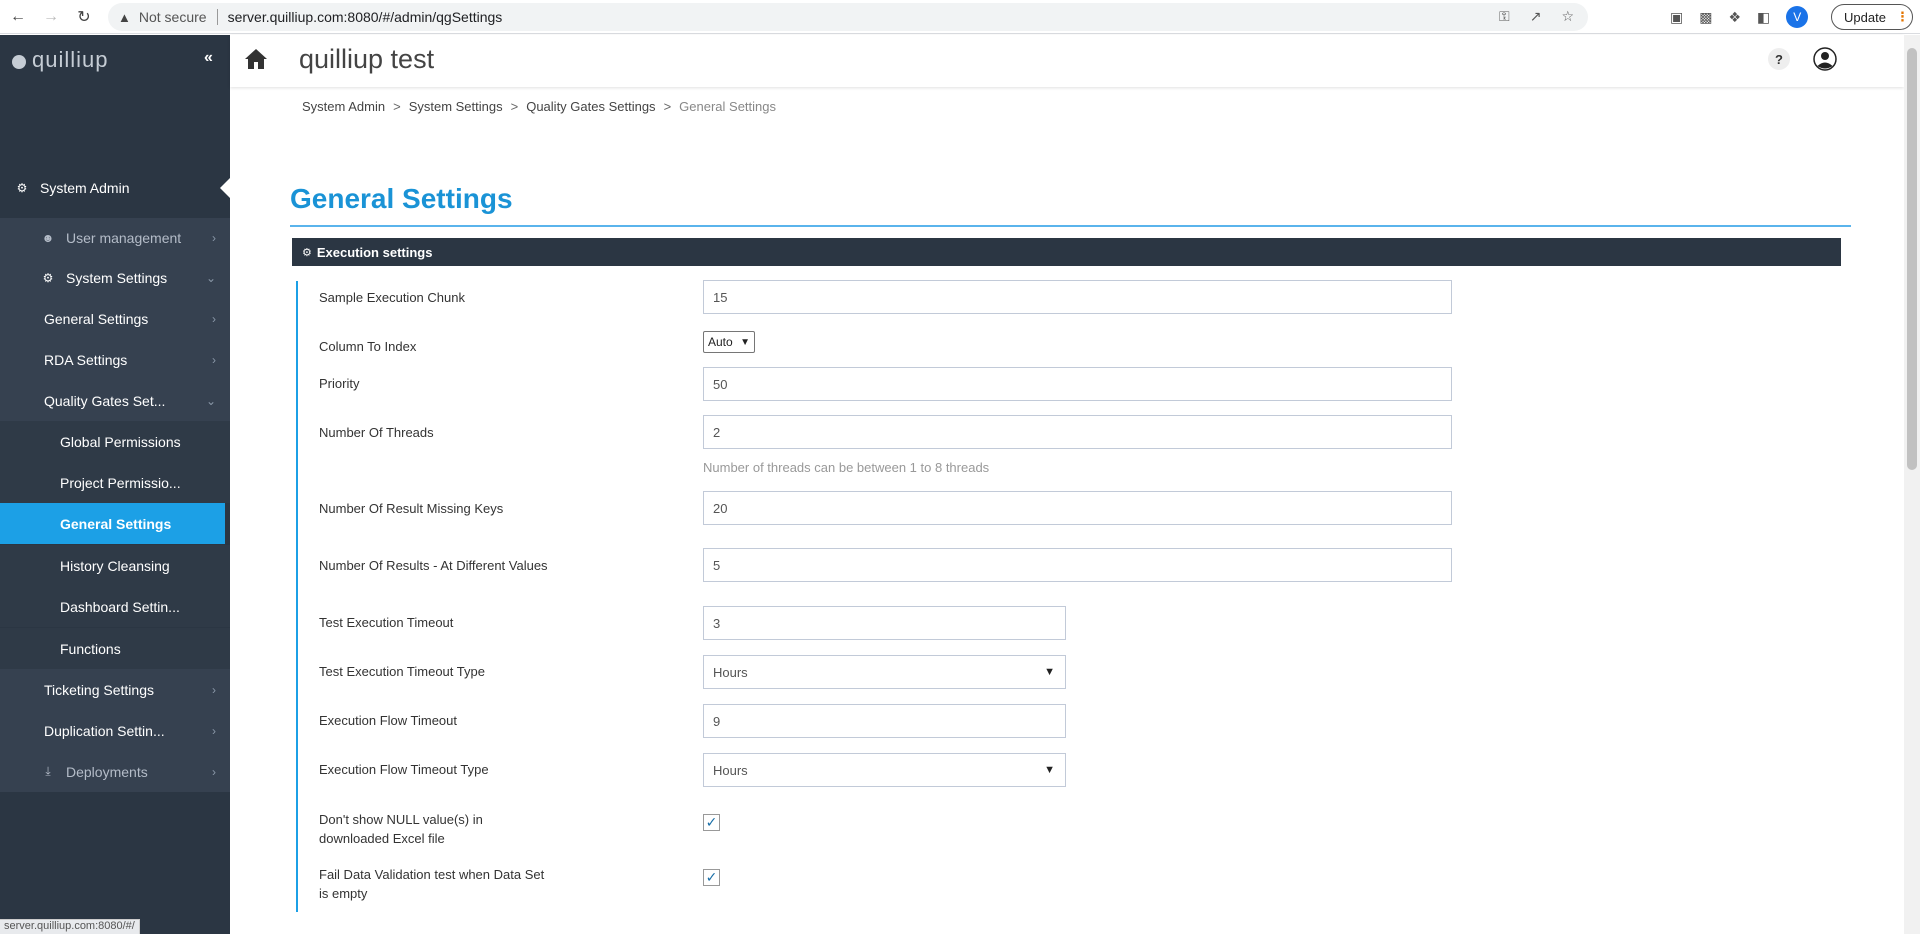 The width and height of the screenshot is (1920, 934). What do you see at coordinates (382, 838) in the screenshot?
I see `null-excel-label-line2: downloaded Excel file` at bounding box center [382, 838].